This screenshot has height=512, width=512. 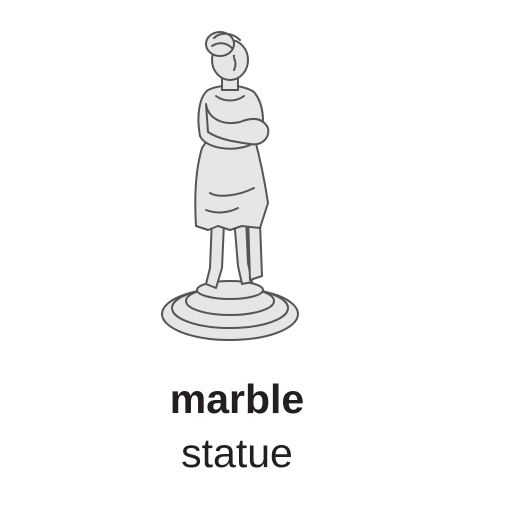 What do you see at coordinates (237, 399) in the screenshot?
I see `material-label: marble` at bounding box center [237, 399].